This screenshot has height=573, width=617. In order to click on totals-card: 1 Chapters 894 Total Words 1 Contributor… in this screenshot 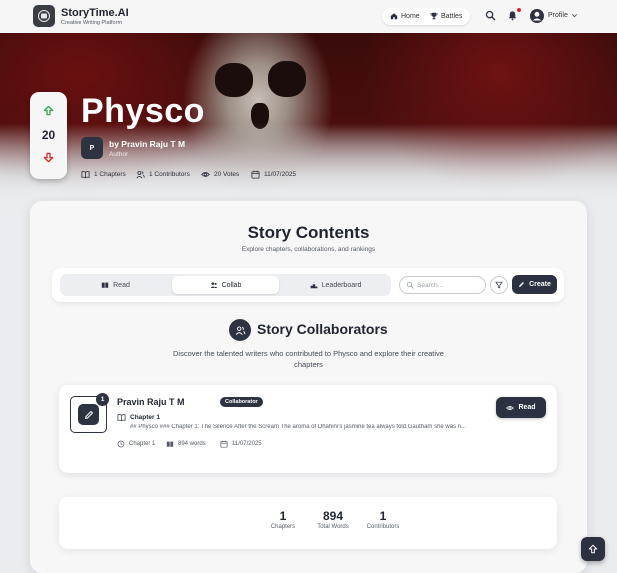, I will do `click(308, 523)`.